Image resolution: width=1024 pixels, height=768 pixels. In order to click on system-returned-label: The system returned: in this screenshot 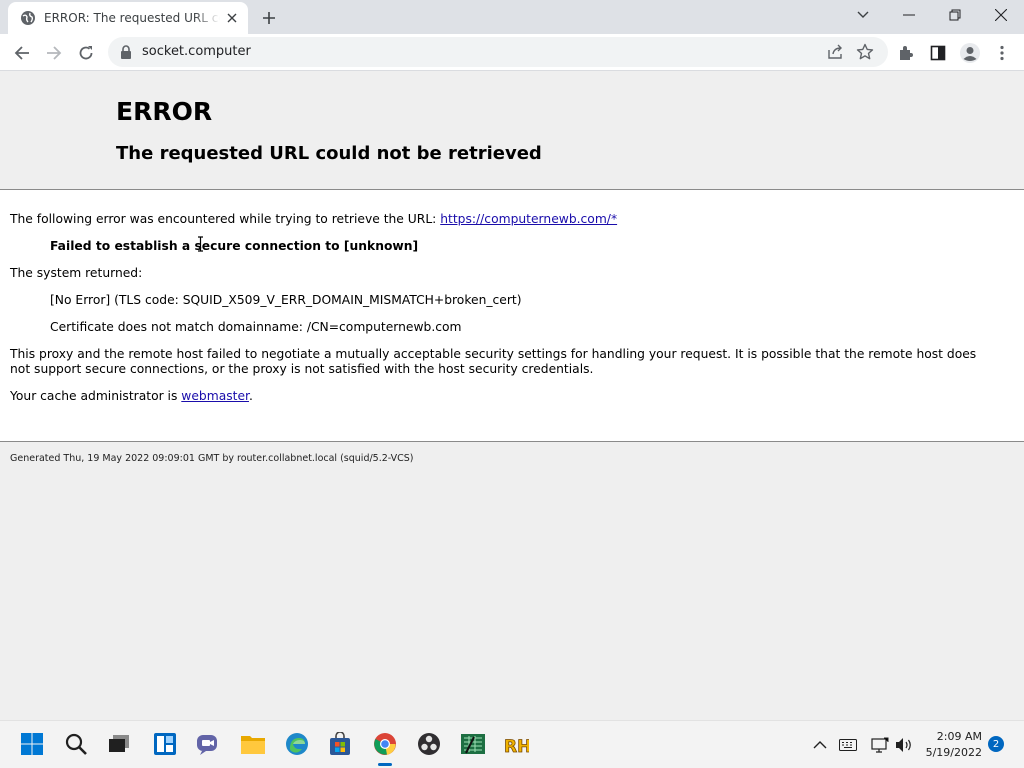, I will do `click(76, 273)`.